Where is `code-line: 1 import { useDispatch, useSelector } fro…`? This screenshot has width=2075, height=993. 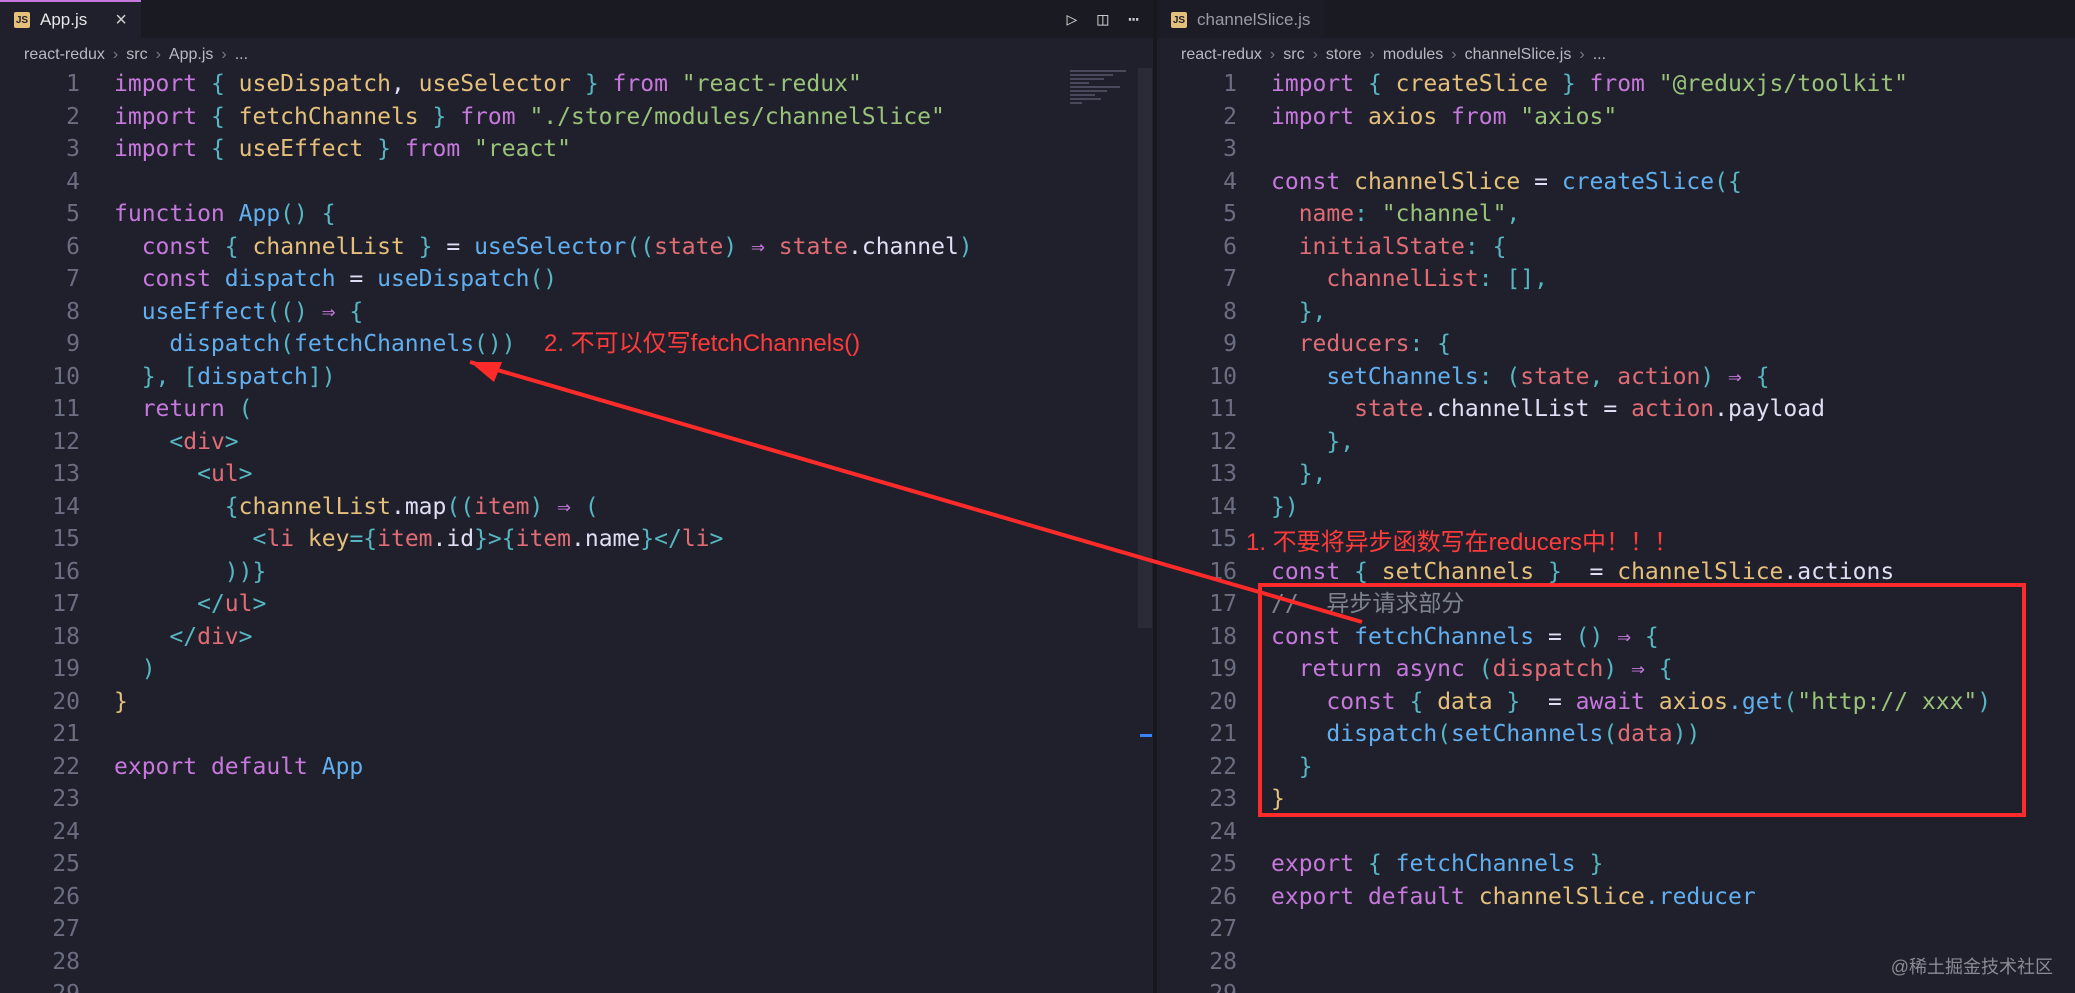 code-line: 1 import { useDispatch, useSelector } fro… is located at coordinates (431, 84).